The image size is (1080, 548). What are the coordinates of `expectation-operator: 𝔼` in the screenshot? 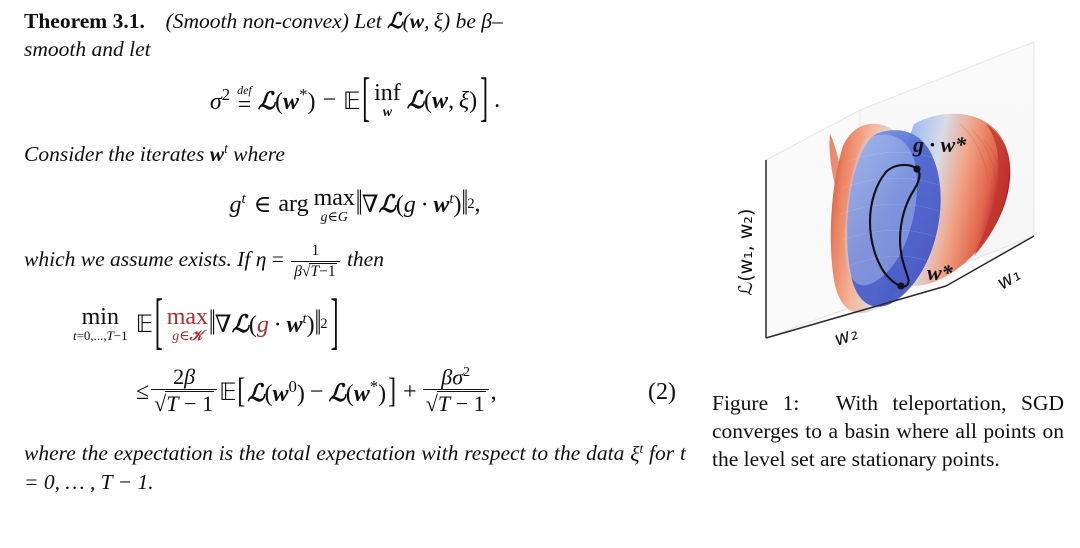 It's located at (352, 100).